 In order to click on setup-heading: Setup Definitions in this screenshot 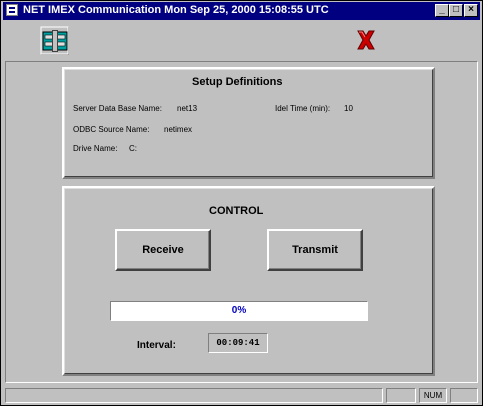, I will do `click(237, 82)`.